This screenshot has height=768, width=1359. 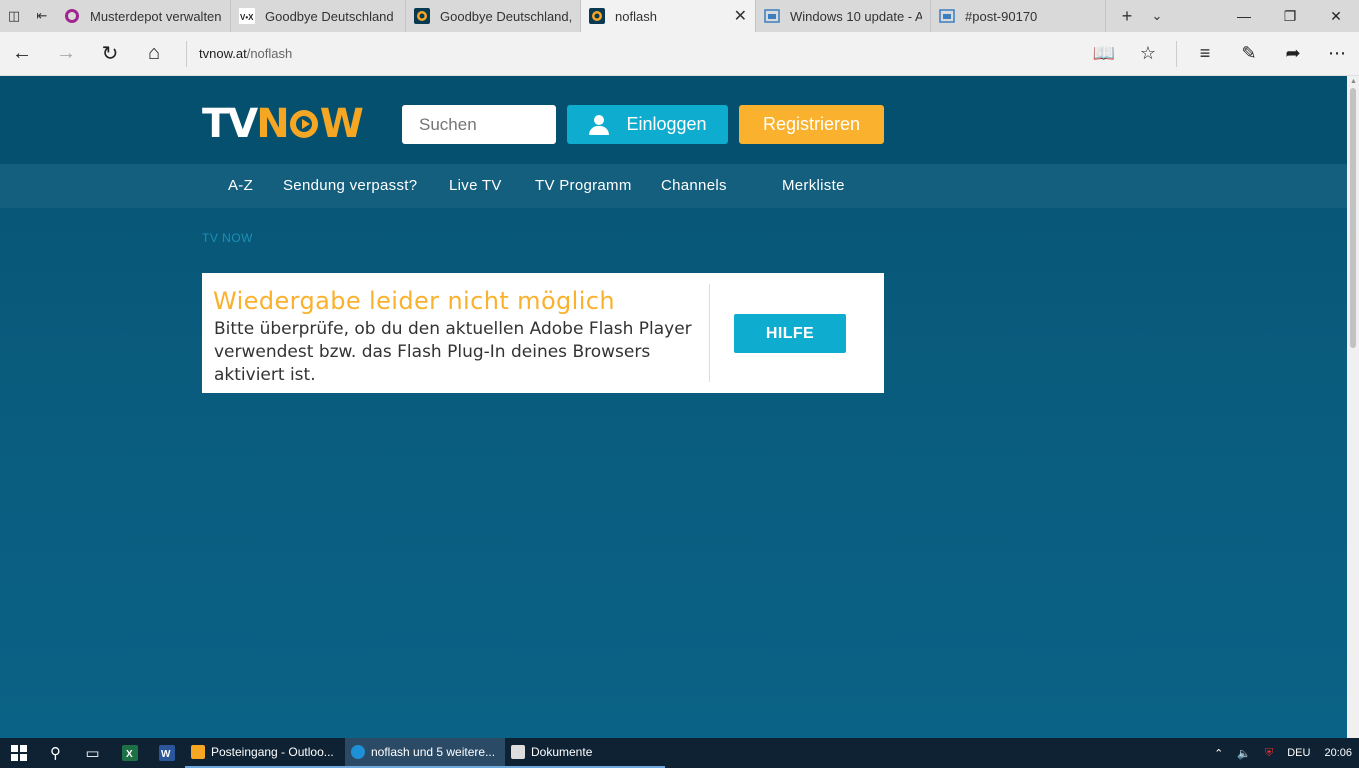 I want to click on refresh-icon: ↻, so click(x=110, y=54).